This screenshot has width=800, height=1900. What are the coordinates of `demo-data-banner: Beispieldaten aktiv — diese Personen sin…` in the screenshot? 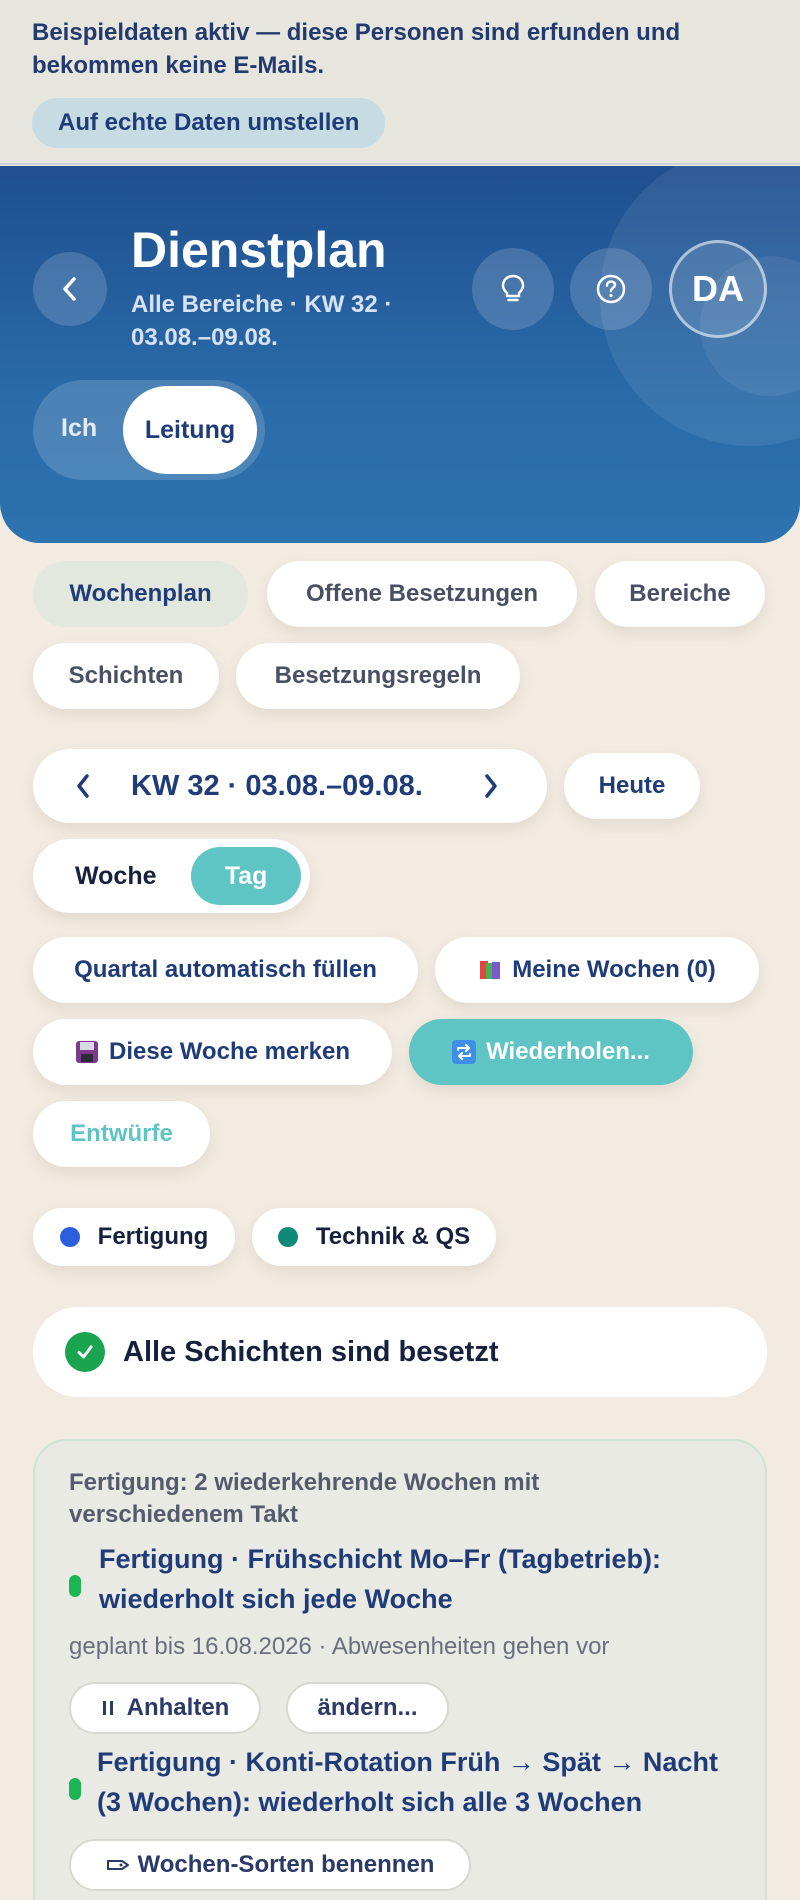 It's located at (400, 82).